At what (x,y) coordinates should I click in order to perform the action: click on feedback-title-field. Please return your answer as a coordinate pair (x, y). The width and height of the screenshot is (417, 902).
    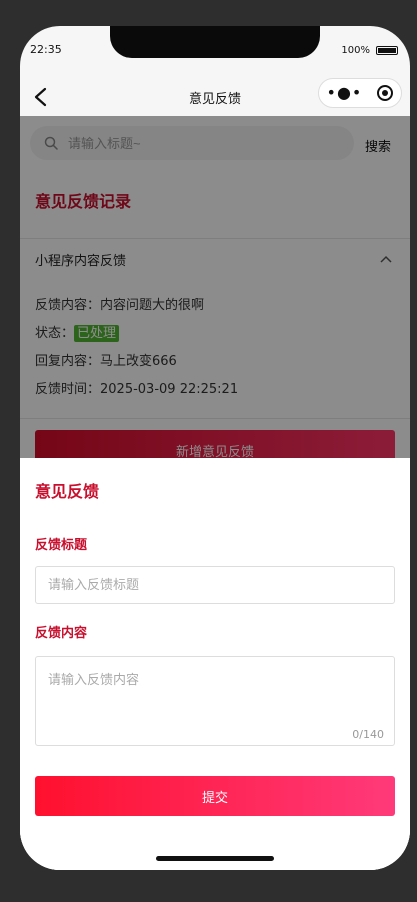
    Looking at the image, I should click on (215, 585).